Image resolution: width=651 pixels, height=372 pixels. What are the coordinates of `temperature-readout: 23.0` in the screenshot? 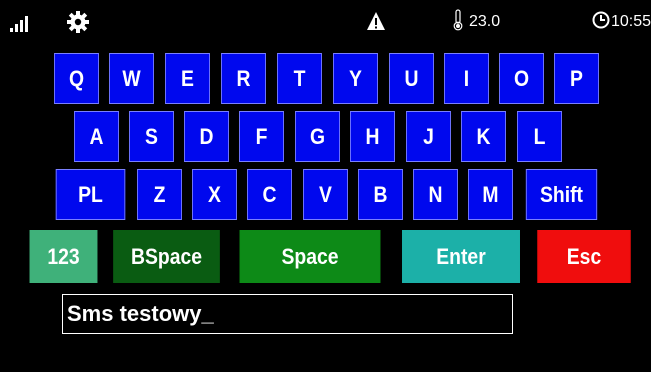 It's located at (485, 21).